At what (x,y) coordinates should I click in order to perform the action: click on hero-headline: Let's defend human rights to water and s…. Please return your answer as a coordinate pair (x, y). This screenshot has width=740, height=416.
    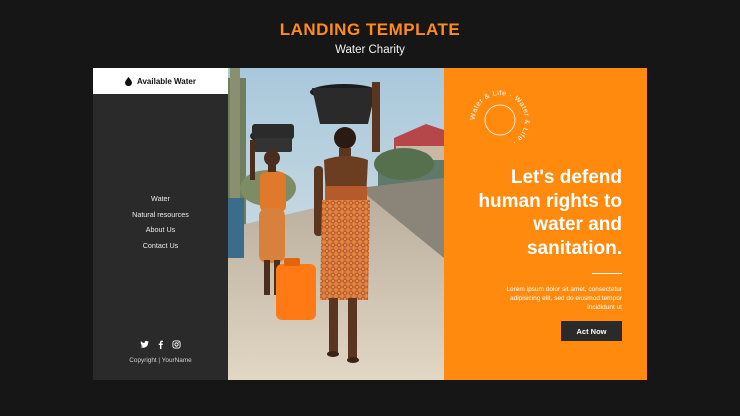
    Looking at the image, I should click on (550, 213).